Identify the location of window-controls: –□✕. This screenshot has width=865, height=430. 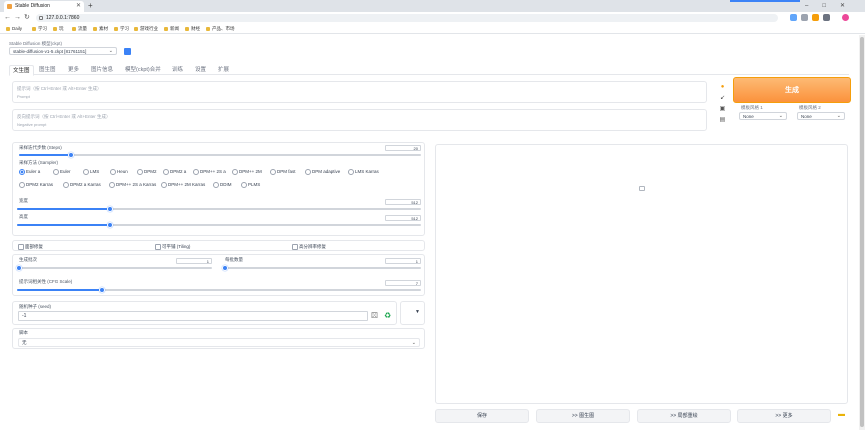
(832, 6).